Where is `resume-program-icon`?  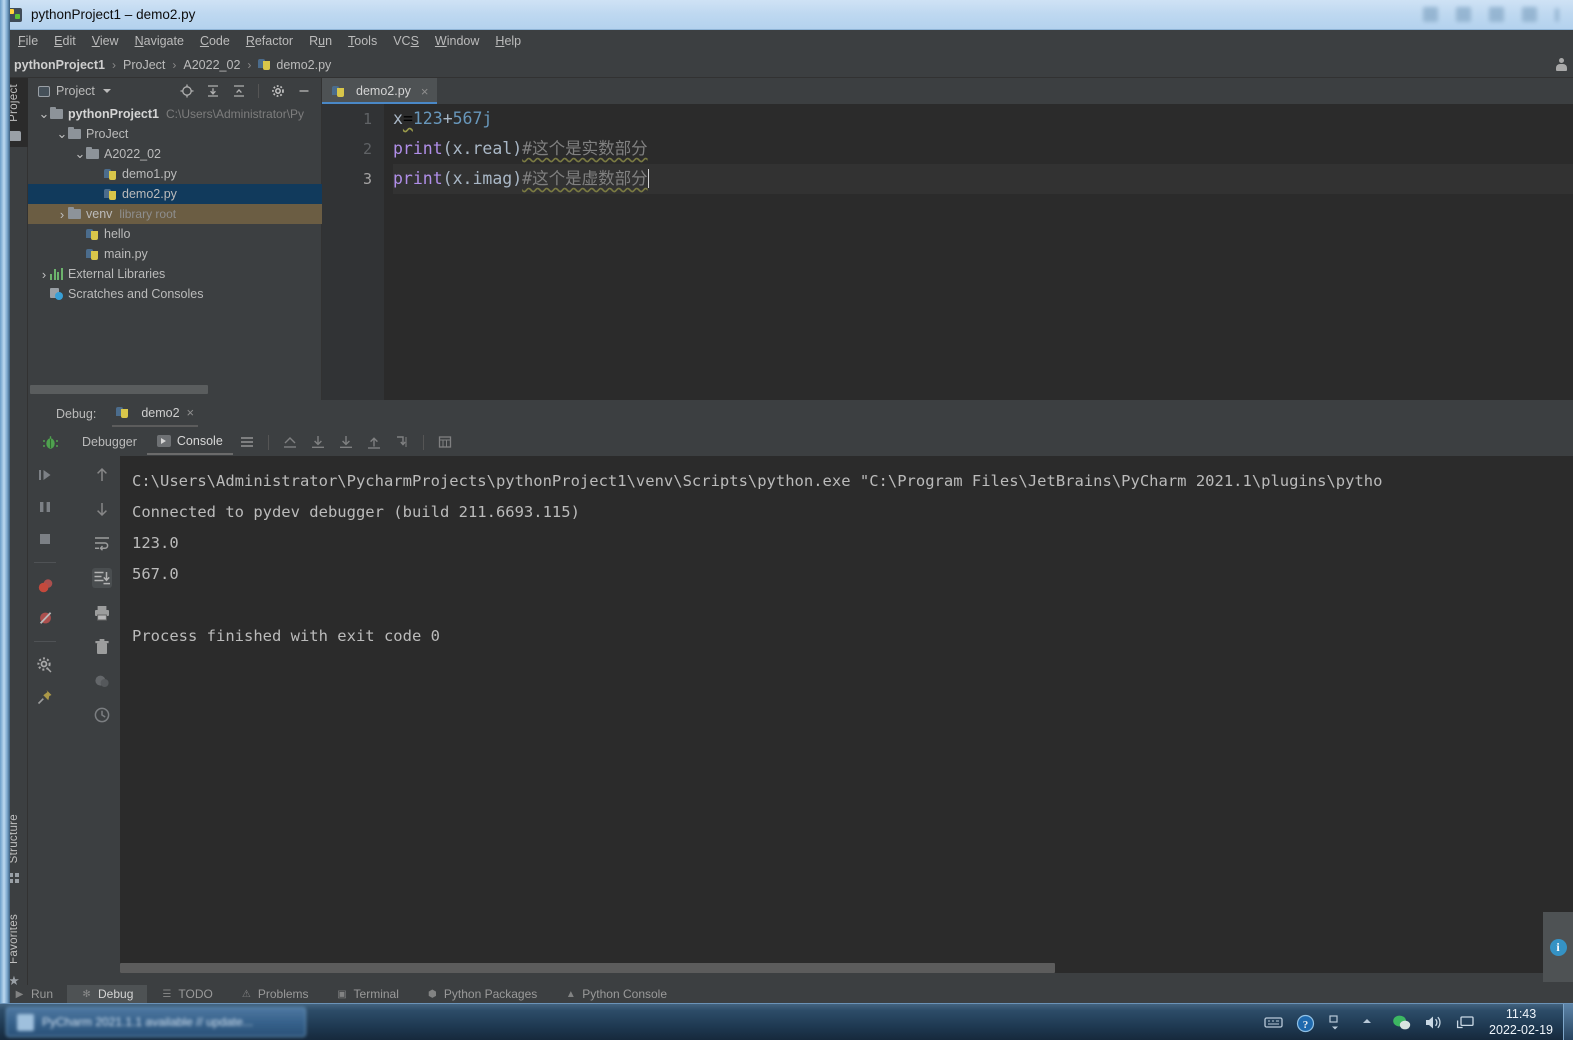 resume-program-icon is located at coordinates (45, 475).